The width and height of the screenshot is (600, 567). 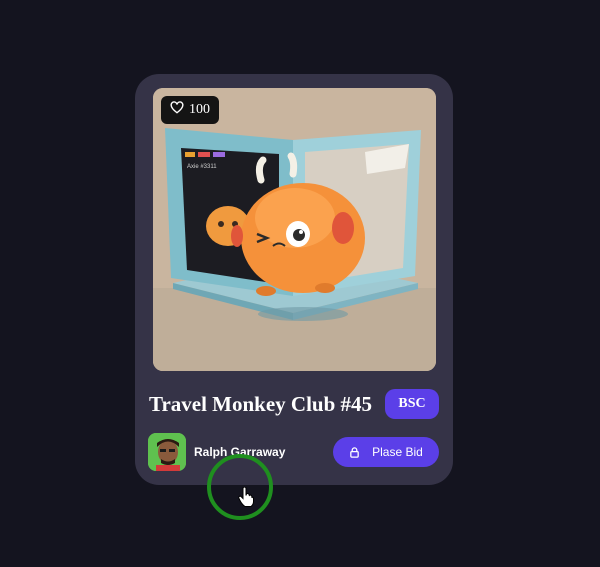 I want to click on like-count: 100, so click(x=199, y=109).